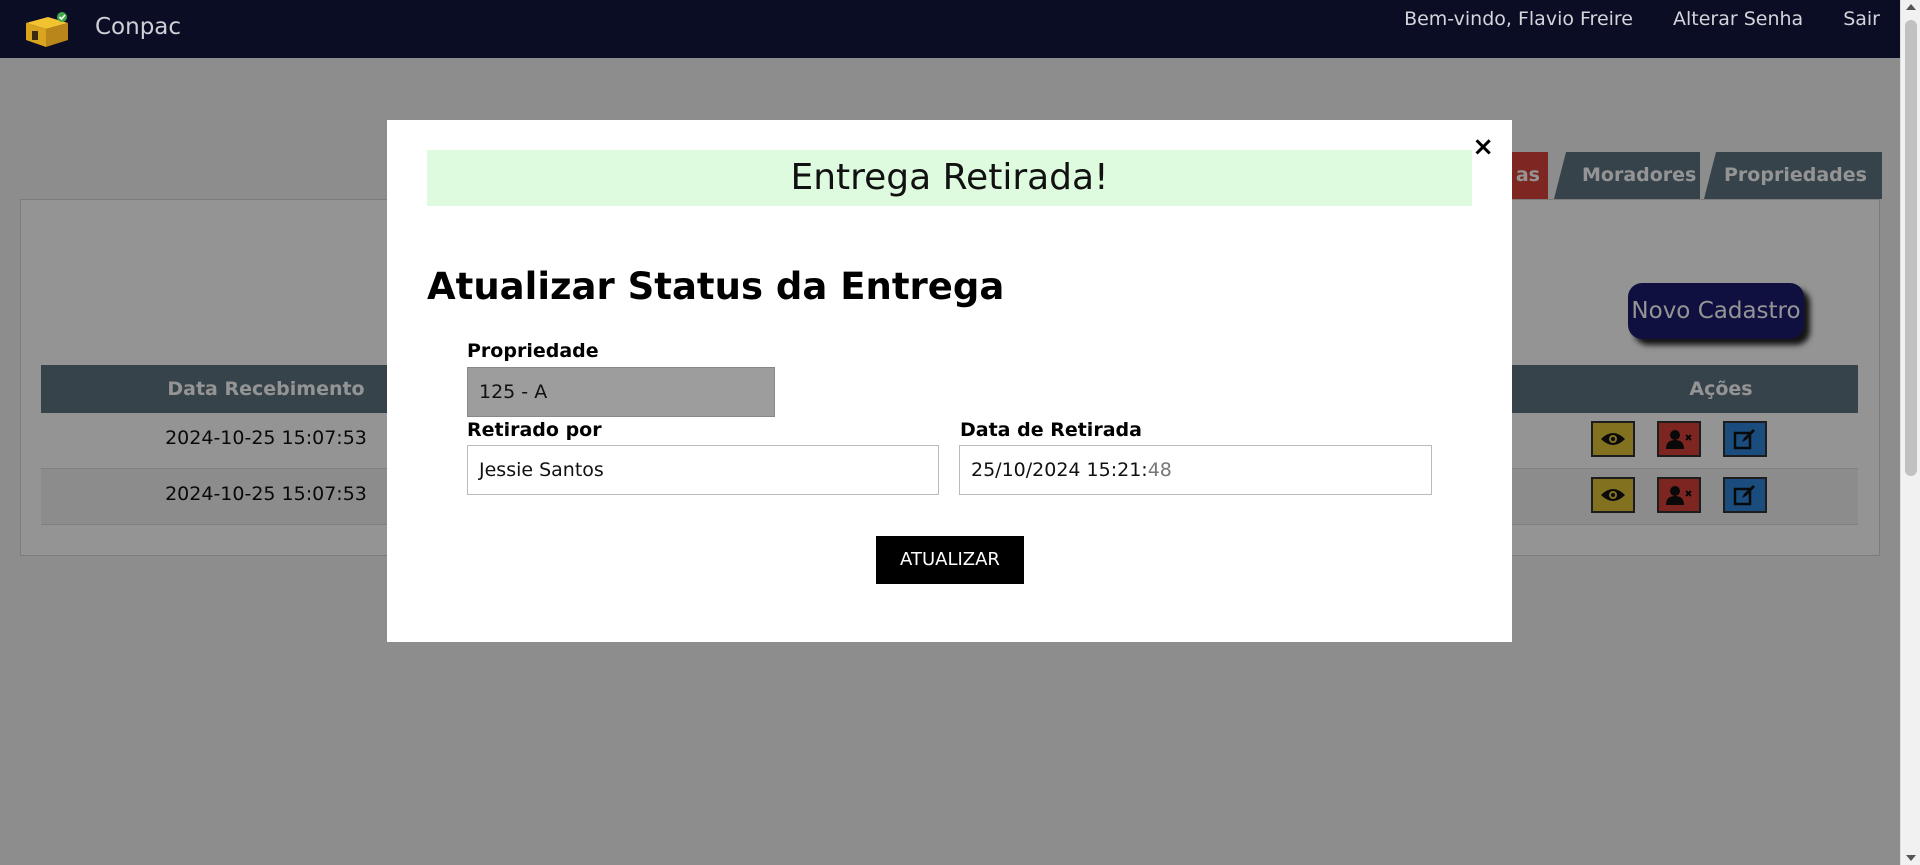 This screenshot has height=865, width=1920. Describe the element at coordinates (703, 470) in the screenshot. I see `retirado-por-input: Jessie Santos` at that location.